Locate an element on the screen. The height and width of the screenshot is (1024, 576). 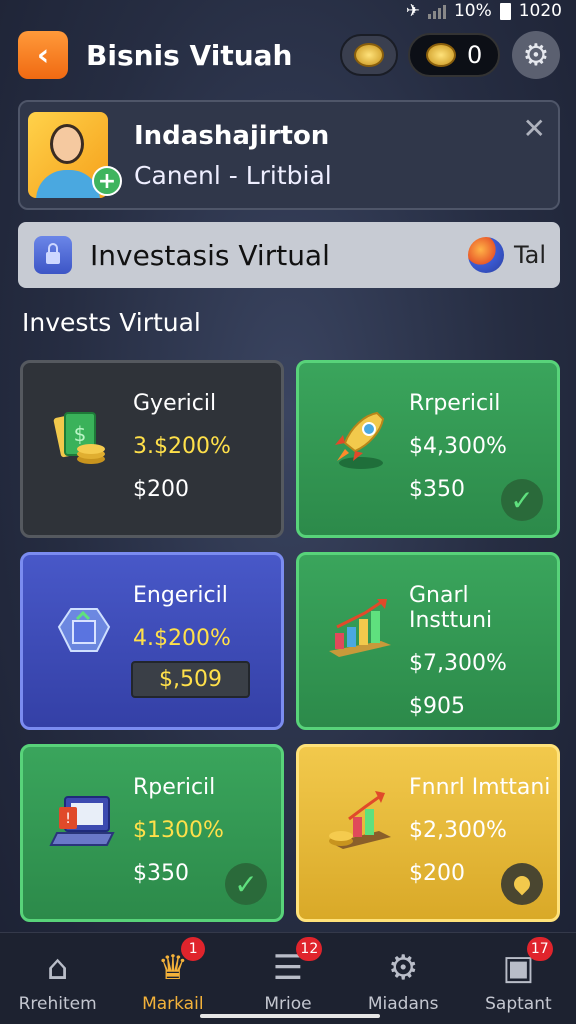
signal-icon is located at coordinates (436, 11).